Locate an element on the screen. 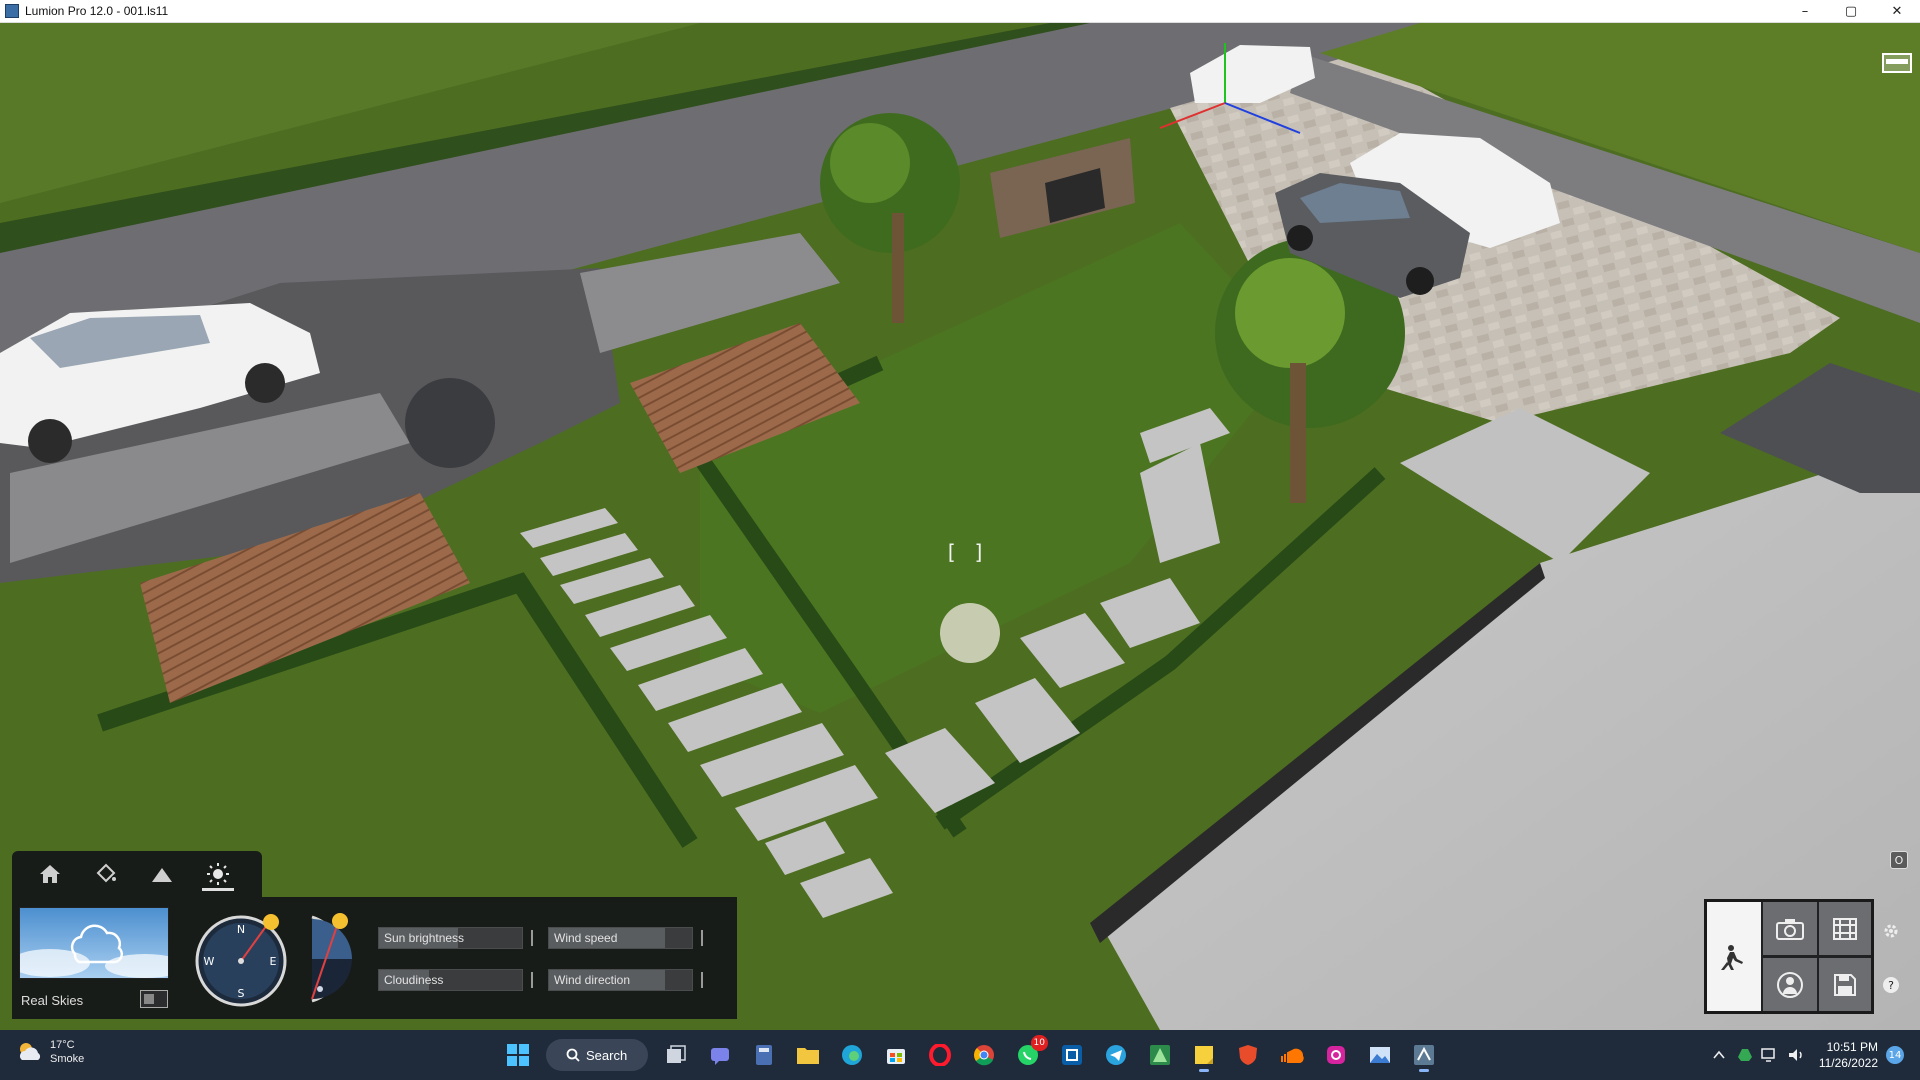 This screenshot has width=1920, height=1080. grammarly-app is located at coordinates (1248, 1055).